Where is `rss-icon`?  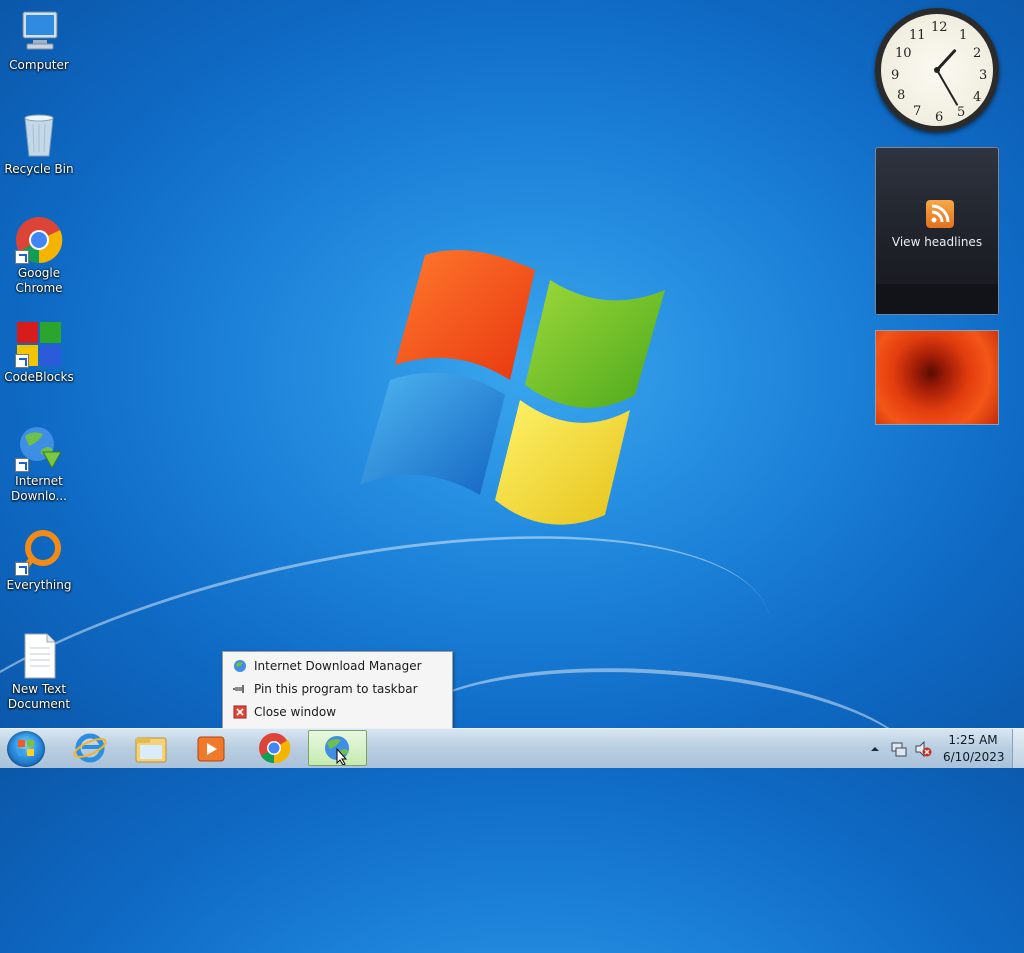
rss-icon is located at coordinates (940, 214).